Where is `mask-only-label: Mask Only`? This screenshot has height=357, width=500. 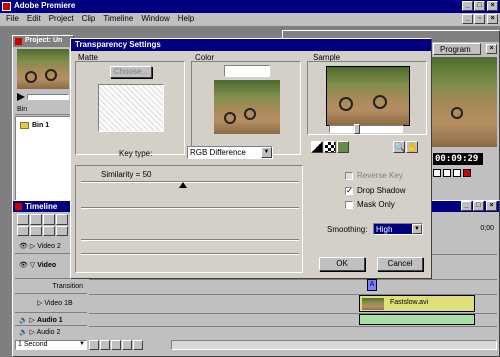
mask-only-label: Mask Only is located at coordinates (376, 204).